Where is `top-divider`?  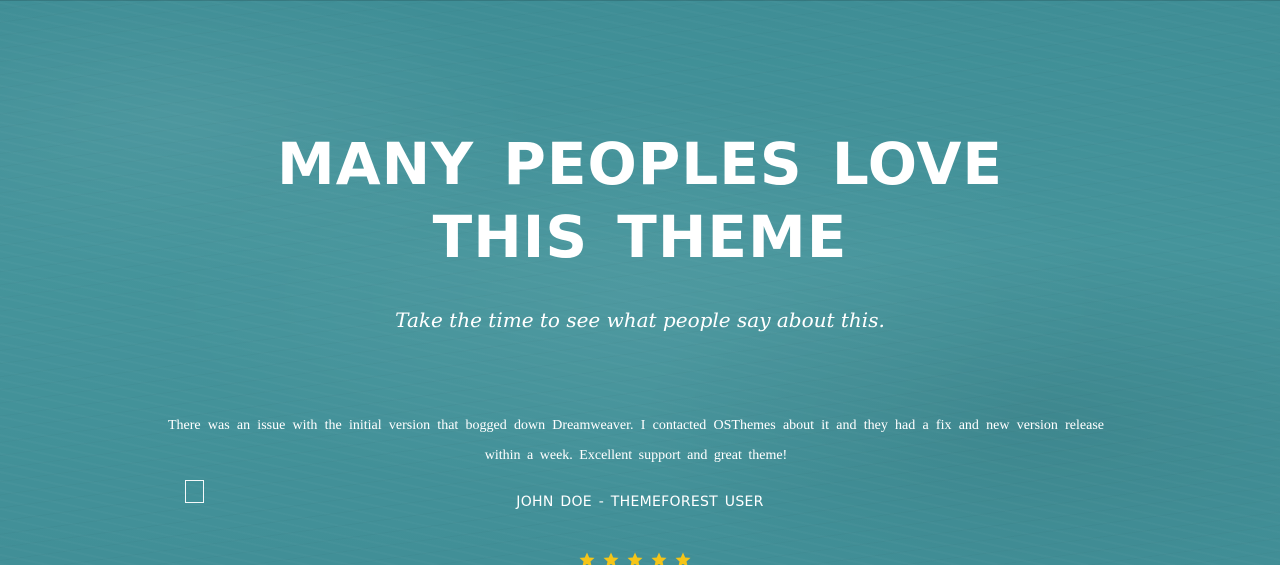
top-divider is located at coordinates (640, 0).